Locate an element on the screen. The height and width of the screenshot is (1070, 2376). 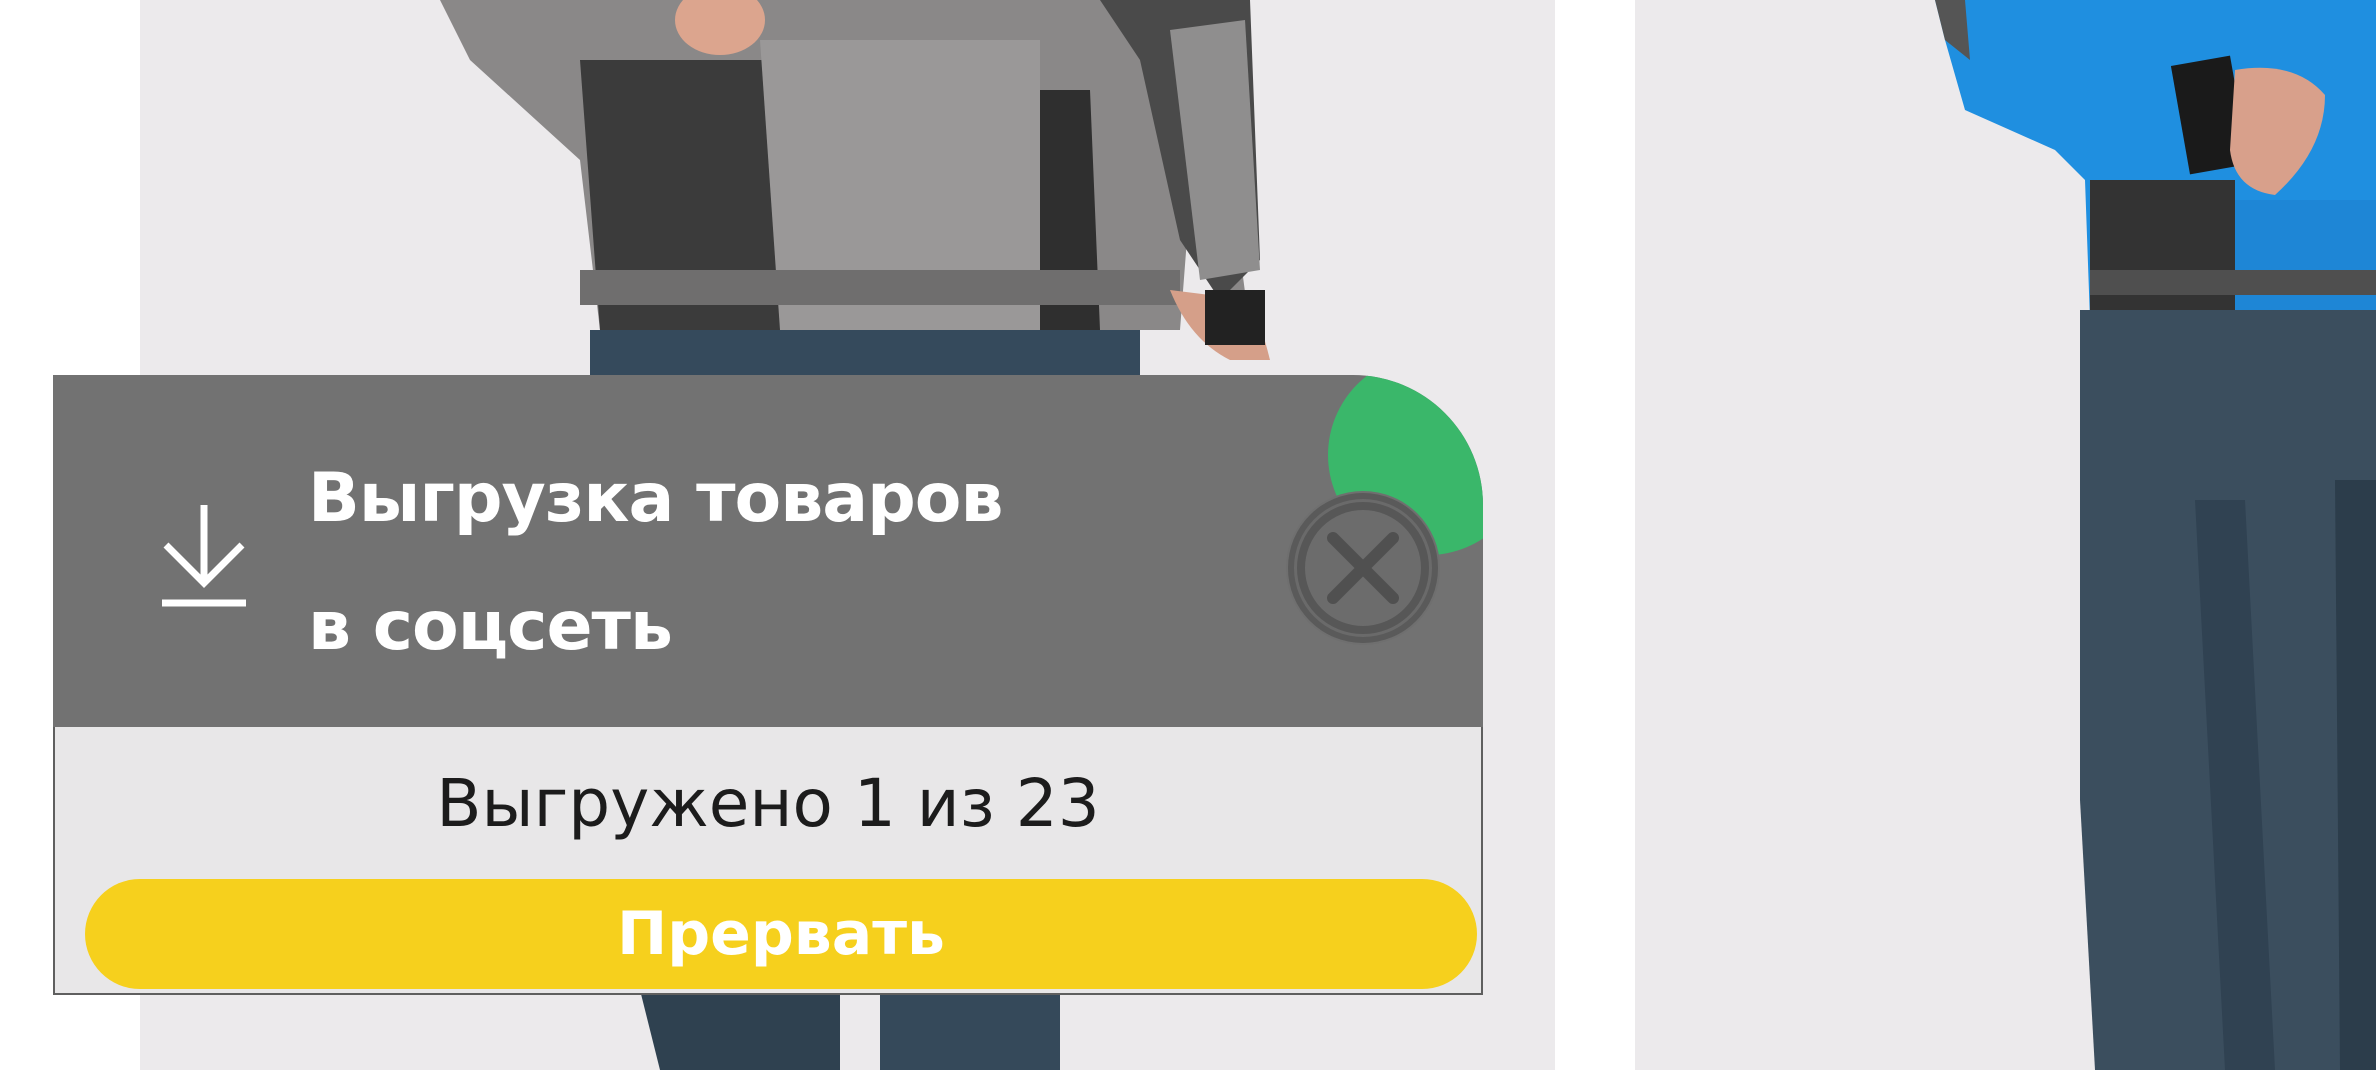
close-icon is located at coordinates (1363, 568).